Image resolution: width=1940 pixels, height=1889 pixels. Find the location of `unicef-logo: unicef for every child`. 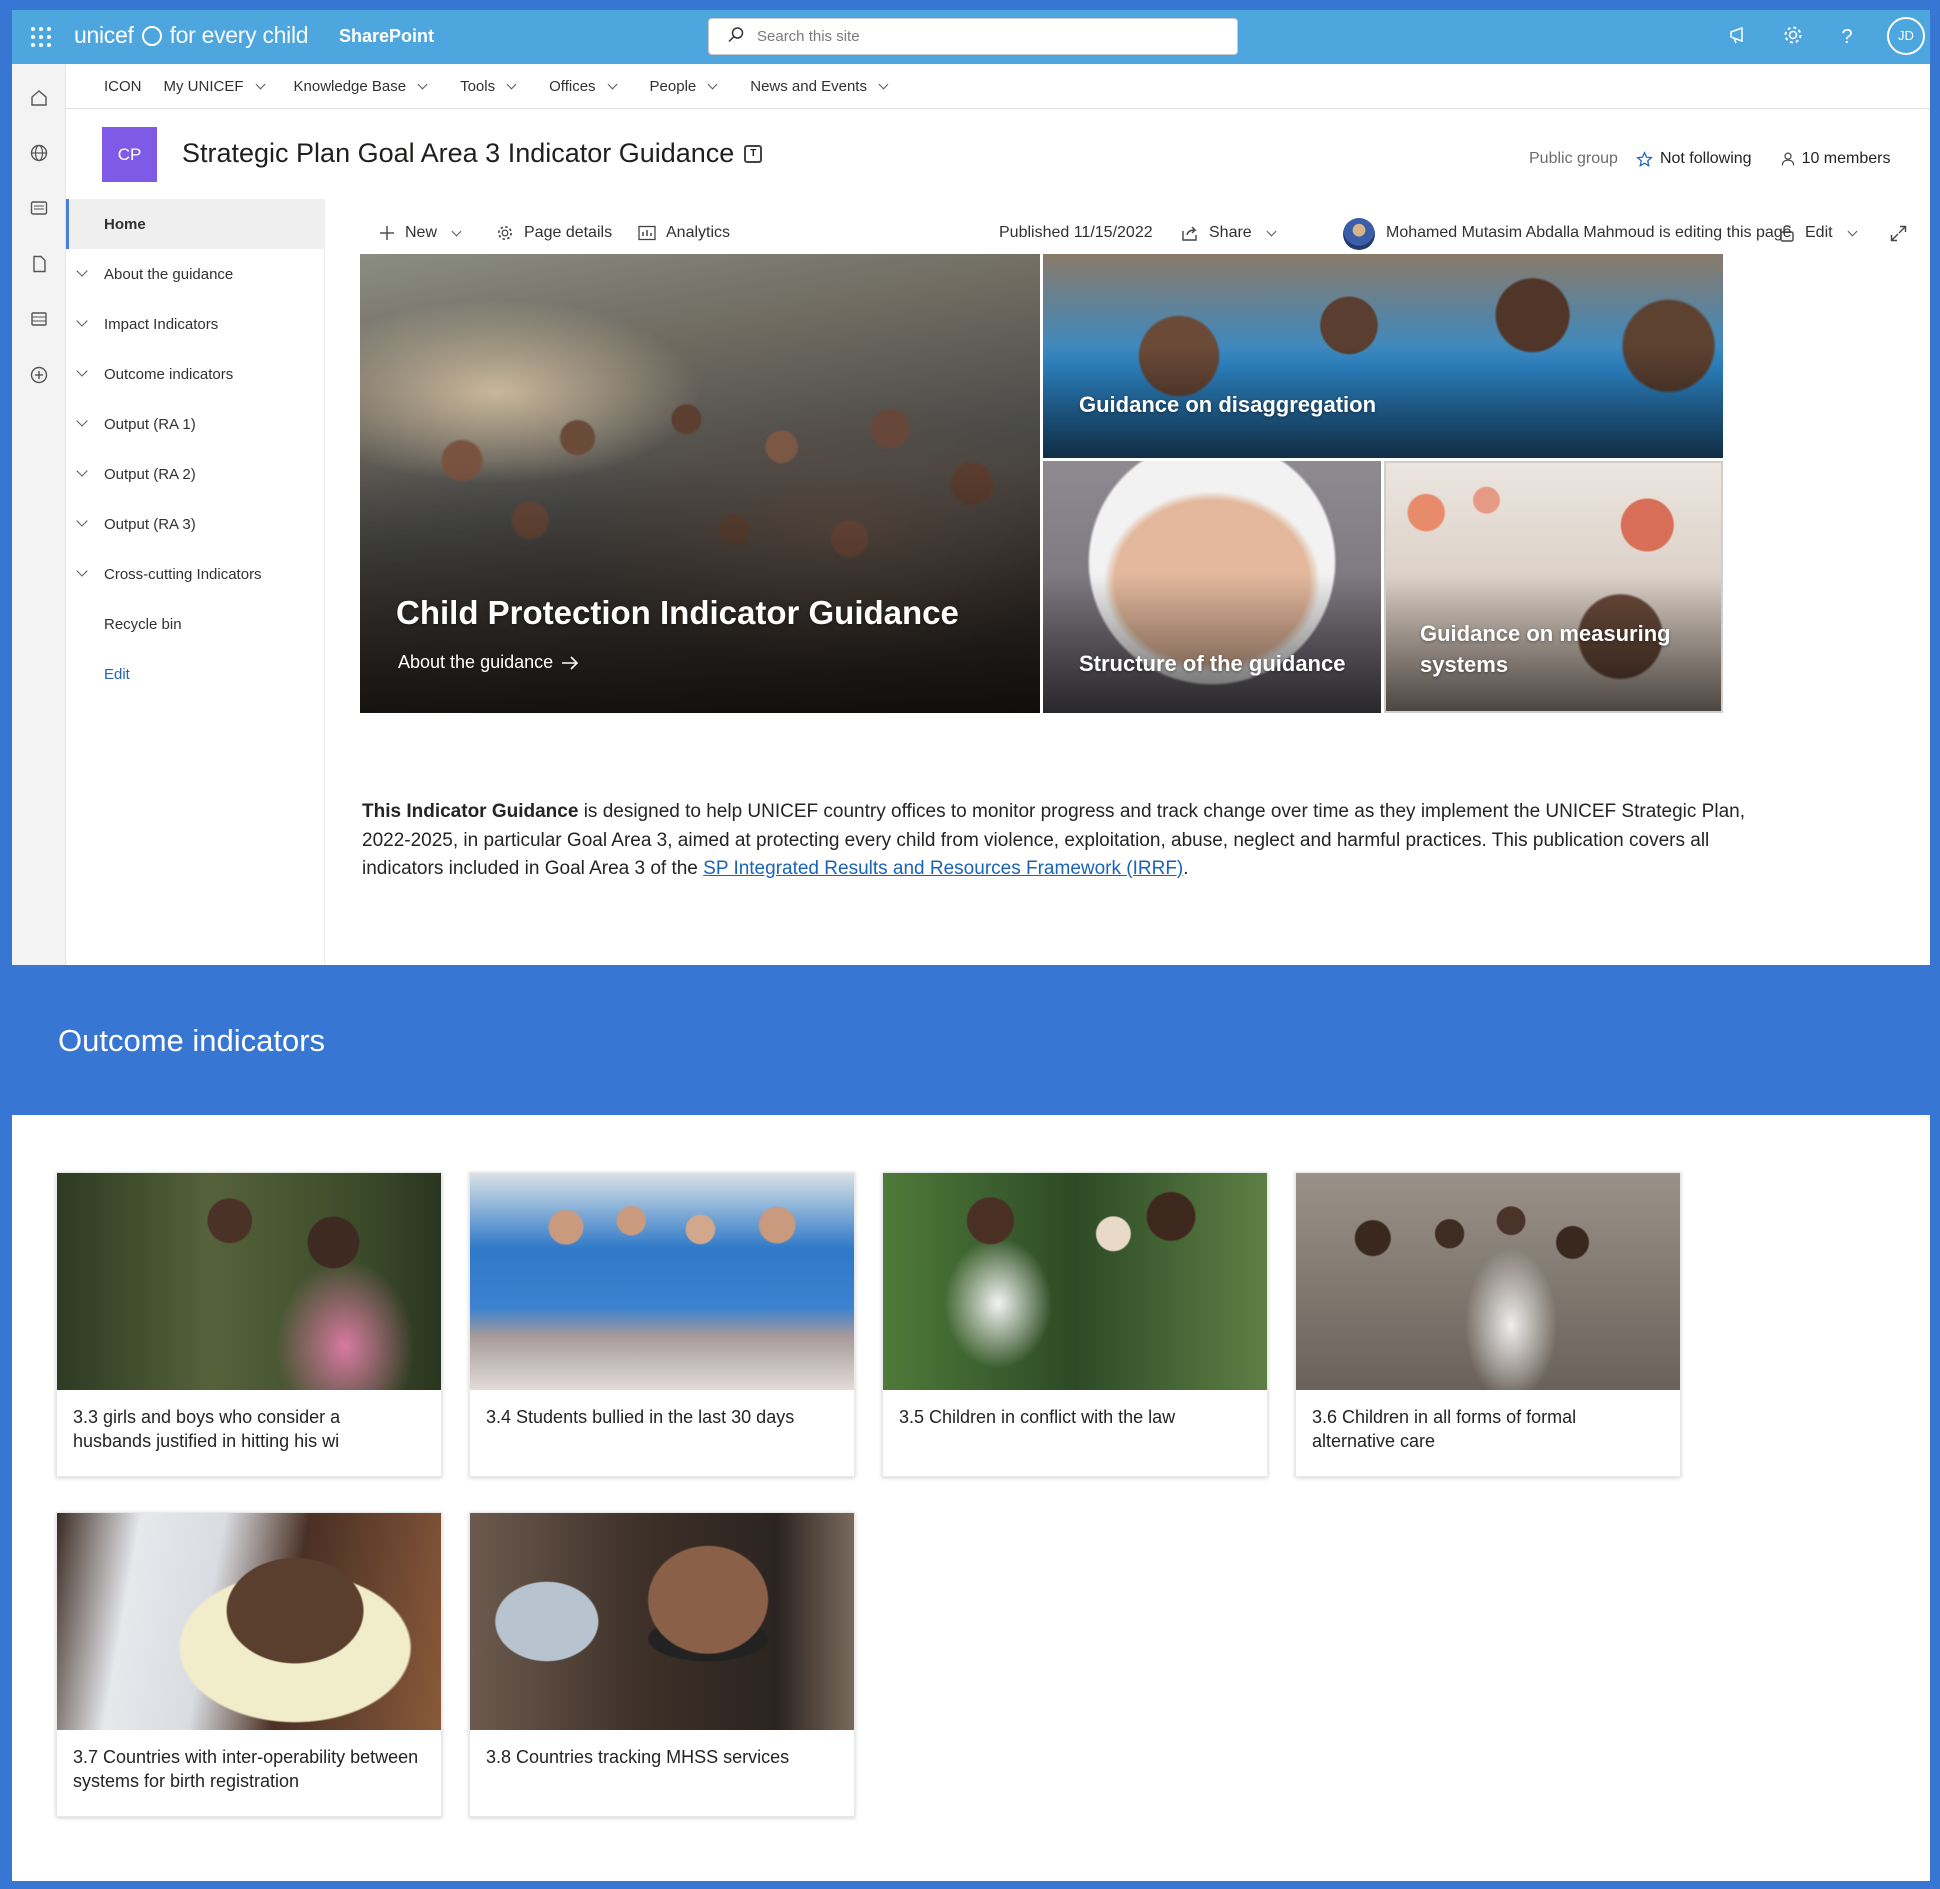

unicef-logo: unicef for every child is located at coordinates (191, 35).